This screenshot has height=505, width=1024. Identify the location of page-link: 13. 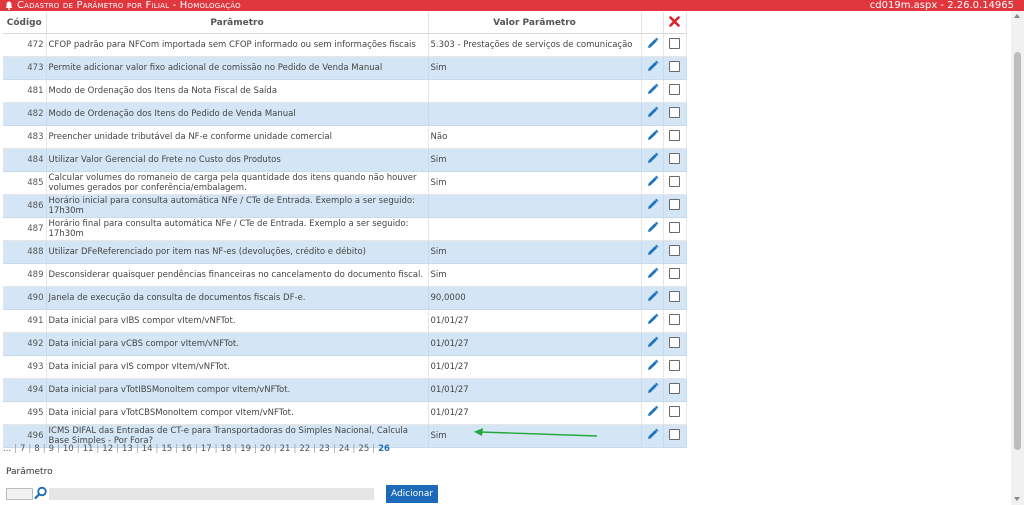
(127, 449).